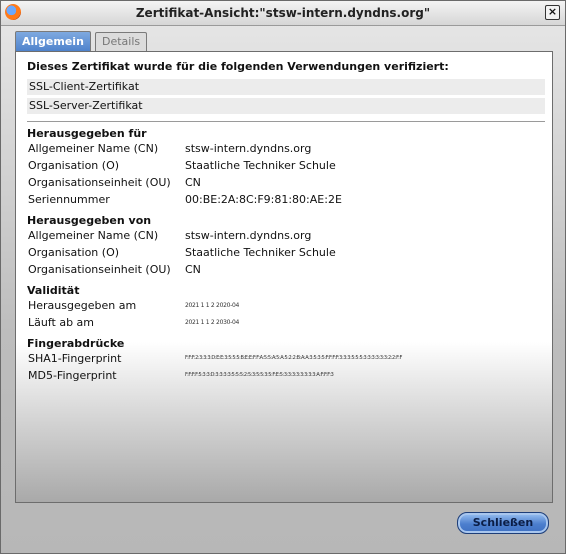  What do you see at coordinates (87, 133) in the screenshot?
I see `issued-to-heading: Herausgegeben für` at bounding box center [87, 133].